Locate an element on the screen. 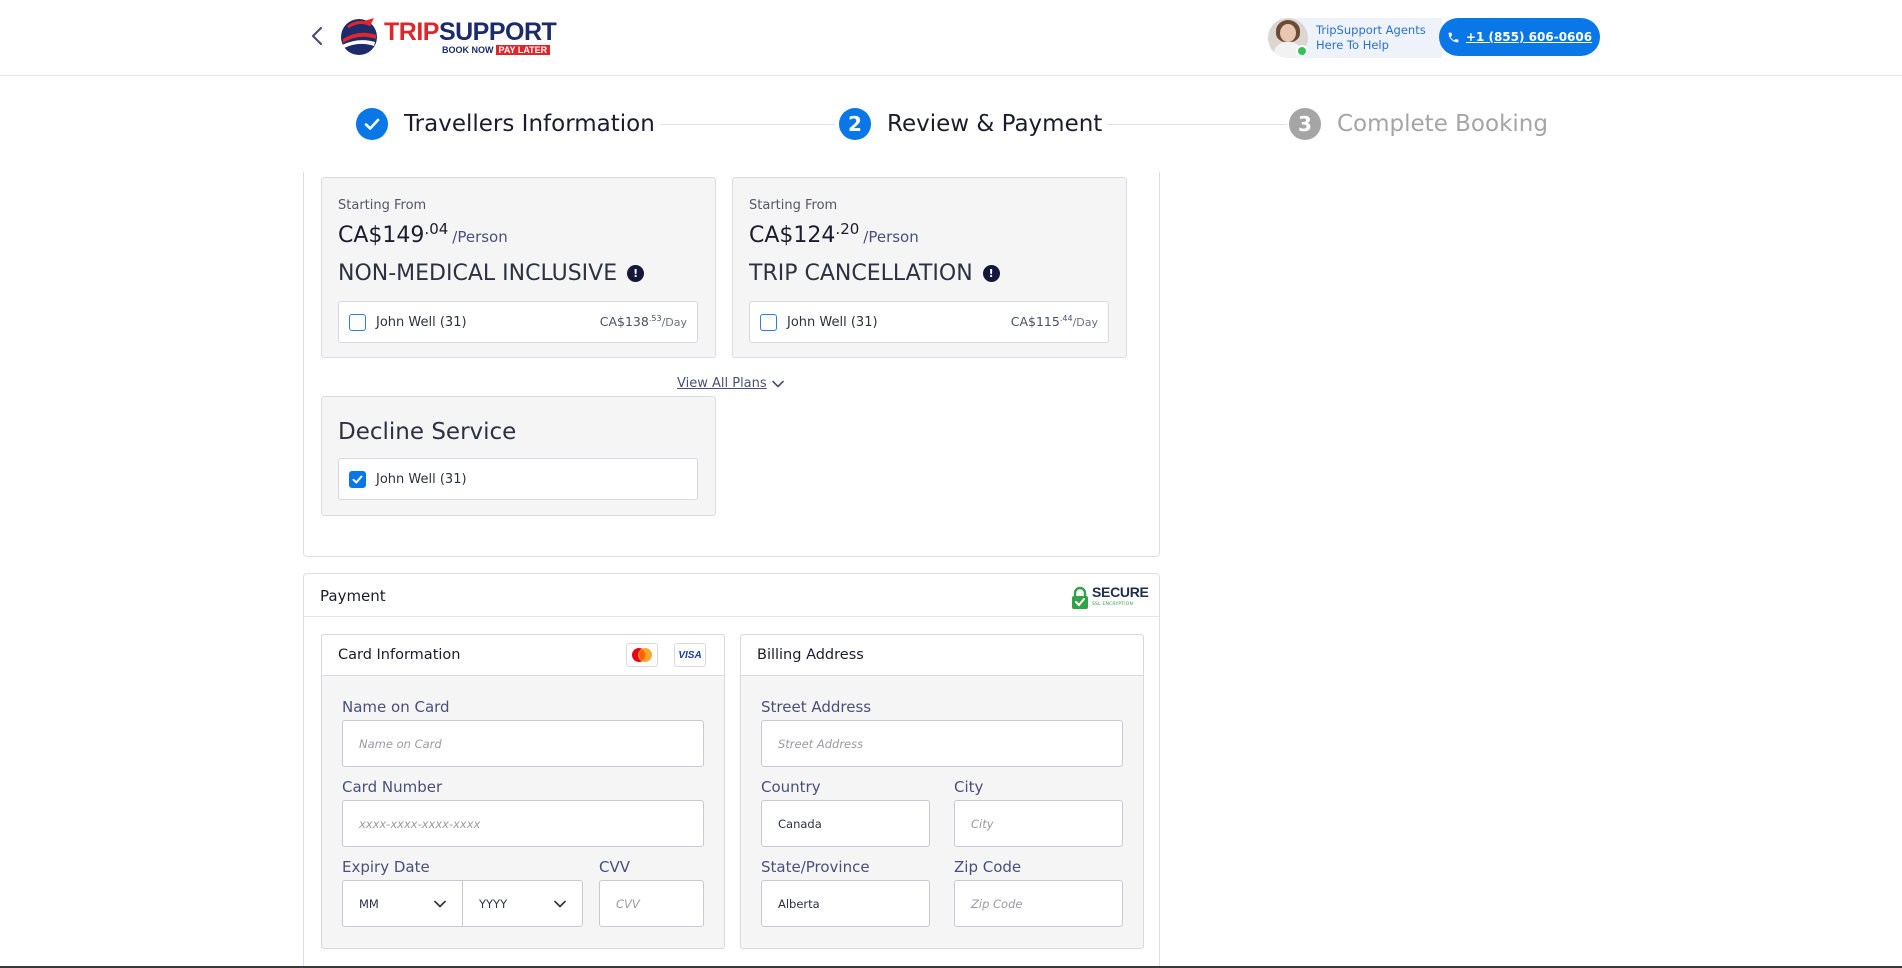 The width and height of the screenshot is (1902, 968). zip-code-label: Zip Code is located at coordinates (988, 867).